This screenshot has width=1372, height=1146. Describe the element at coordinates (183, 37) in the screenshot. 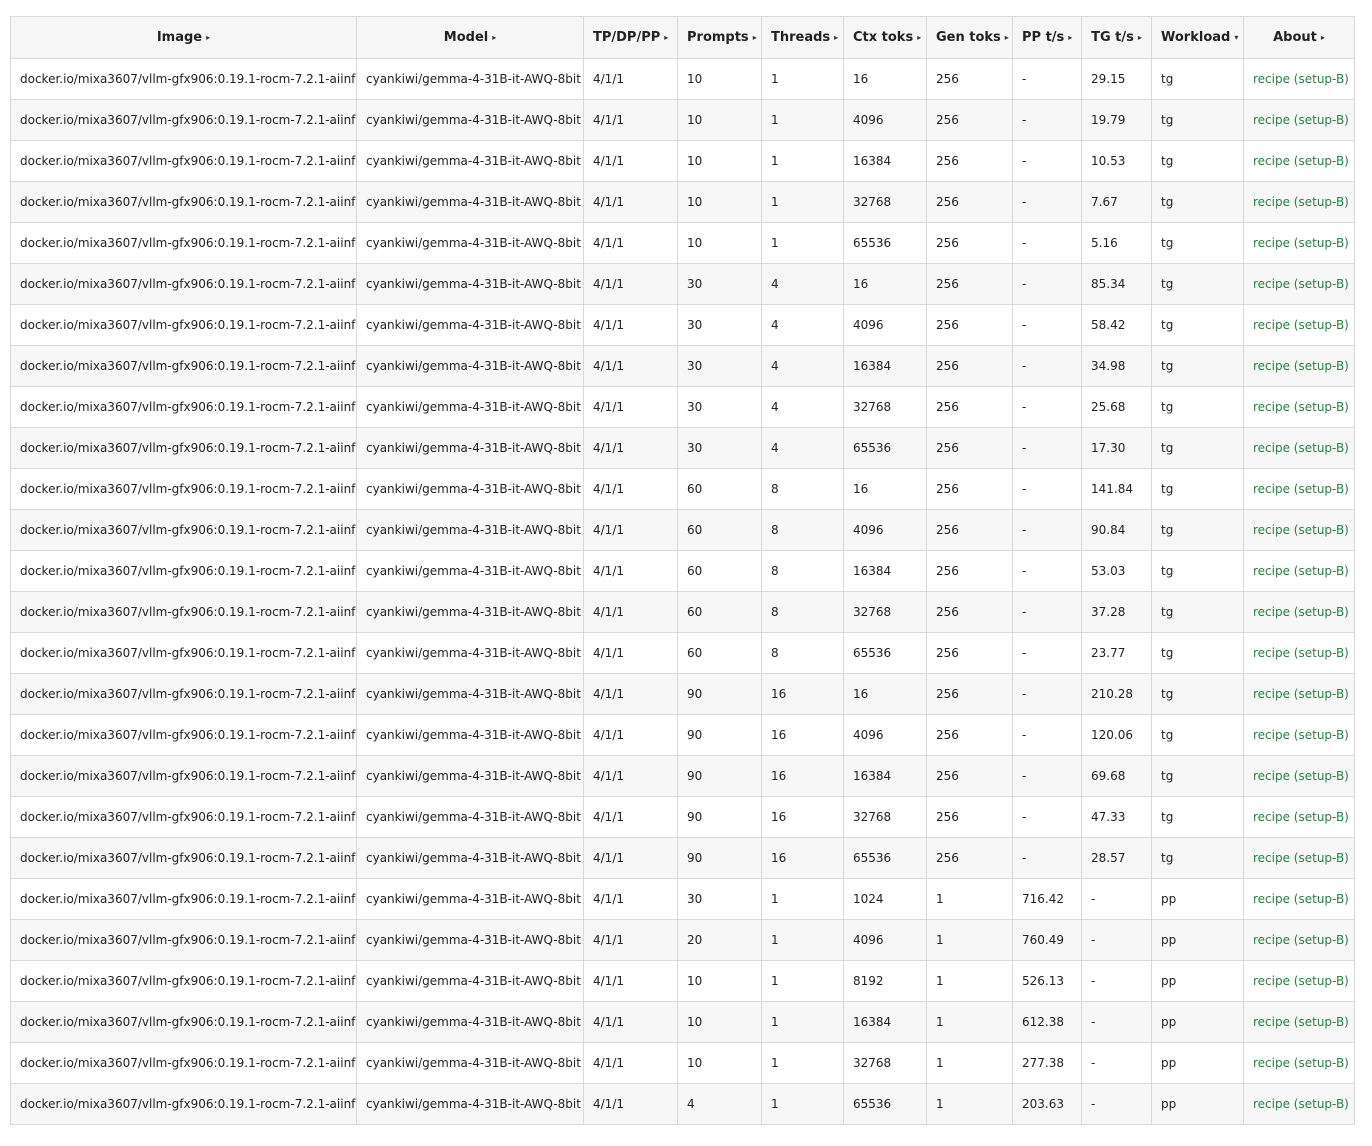

I see `column-header-image: Image ▸` at that location.